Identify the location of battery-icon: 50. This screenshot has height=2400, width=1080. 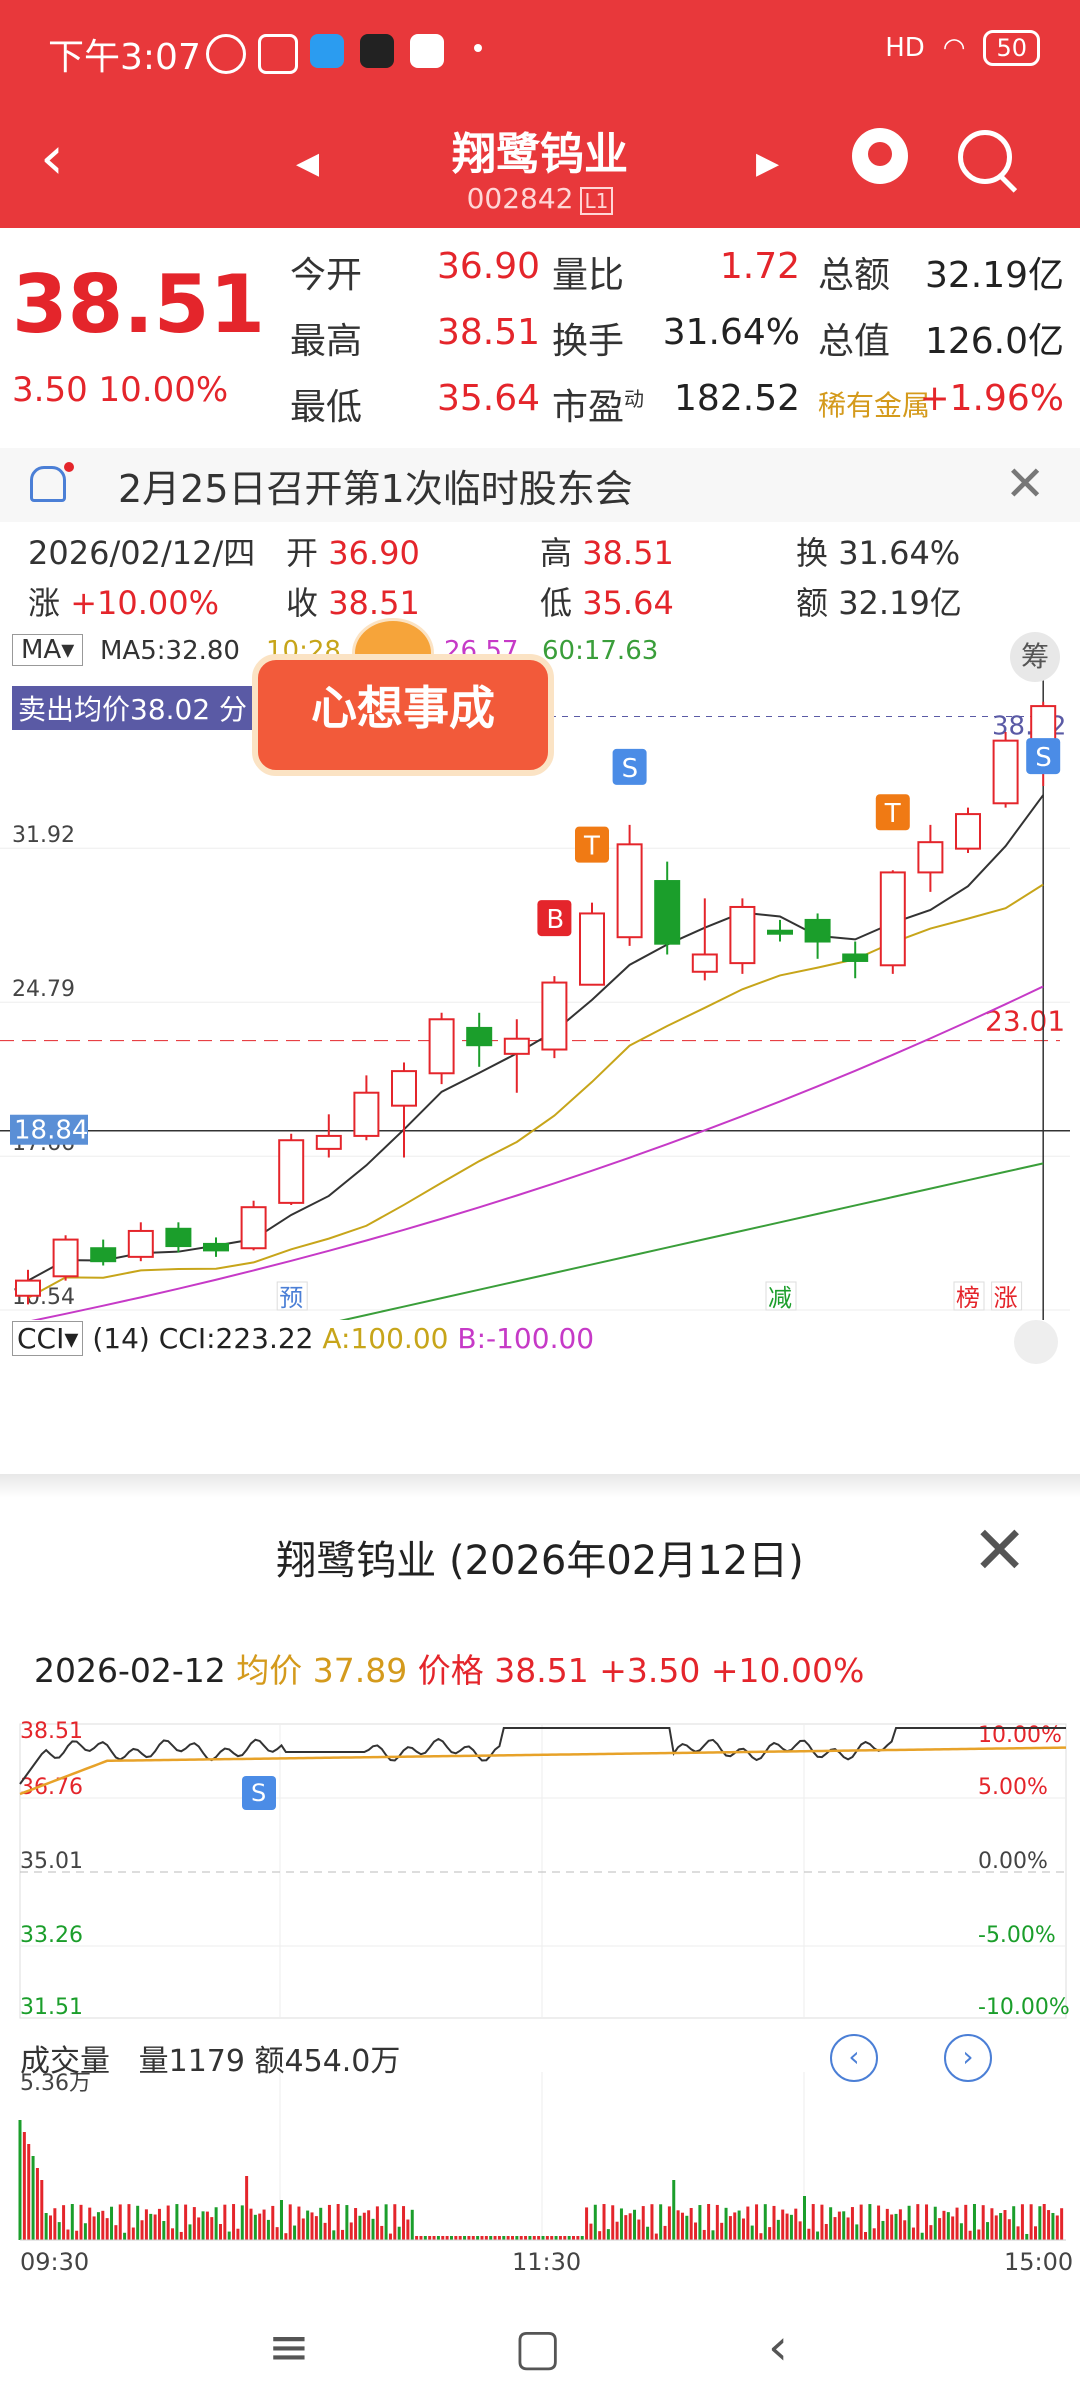
(1011, 48).